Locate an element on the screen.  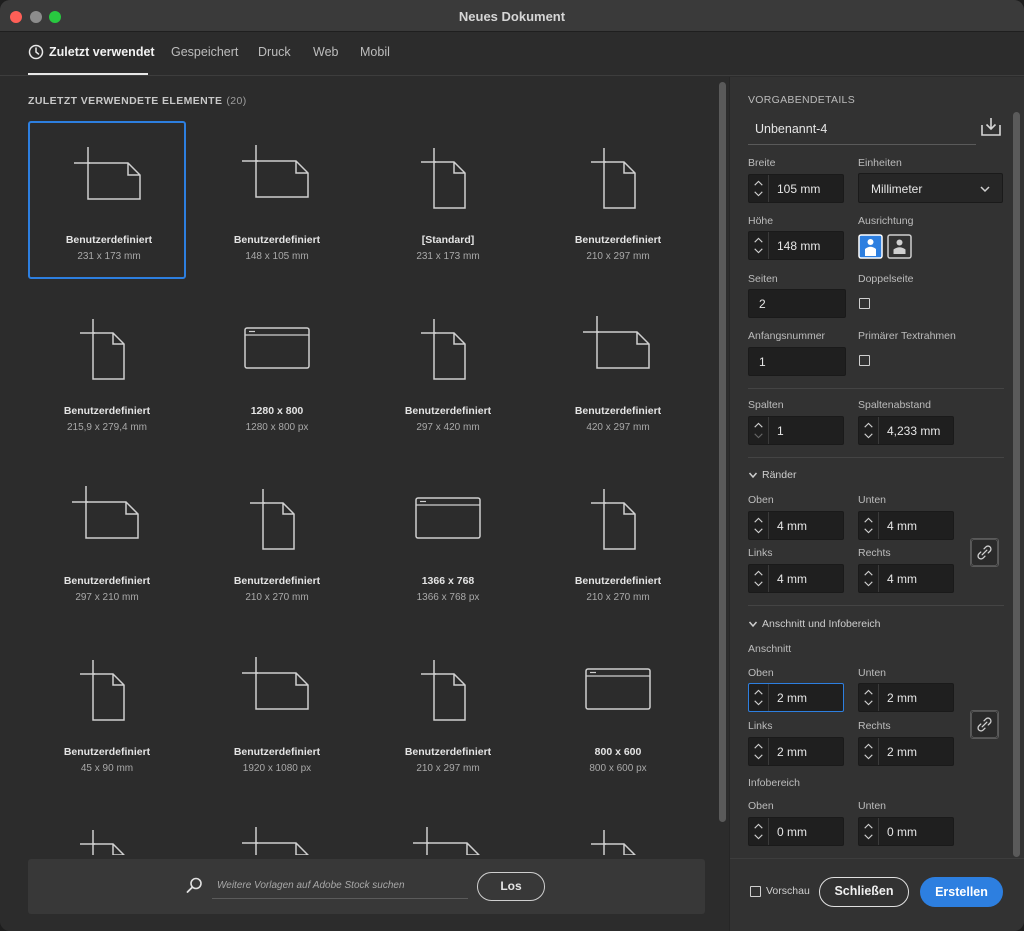
slug-top-value: 0 mm is located at coordinates (792, 832).